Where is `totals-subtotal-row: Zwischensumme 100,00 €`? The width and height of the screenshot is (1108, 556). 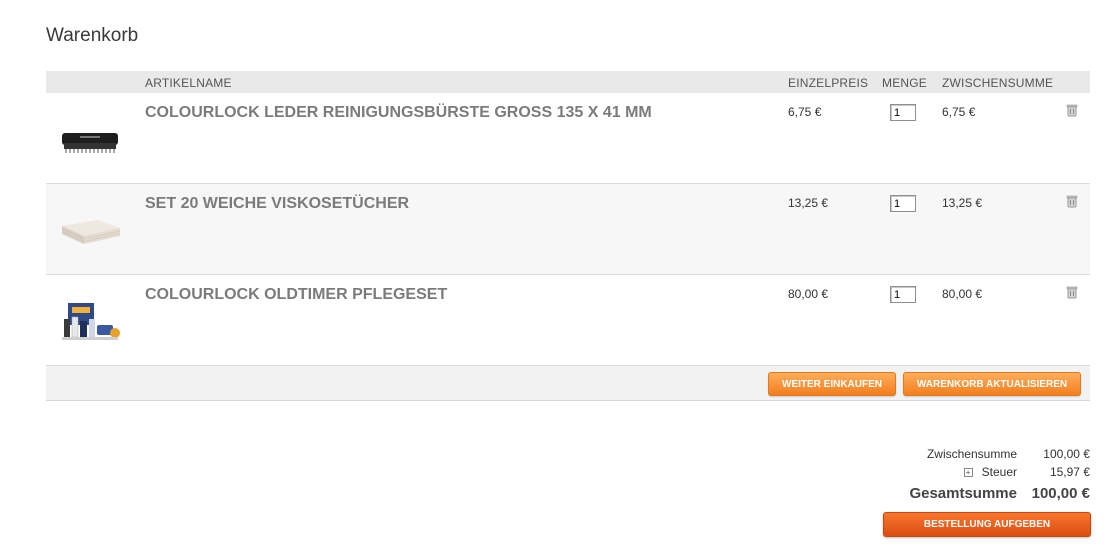 totals-subtotal-row: Zwischensumme 100,00 € is located at coordinates (940, 455).